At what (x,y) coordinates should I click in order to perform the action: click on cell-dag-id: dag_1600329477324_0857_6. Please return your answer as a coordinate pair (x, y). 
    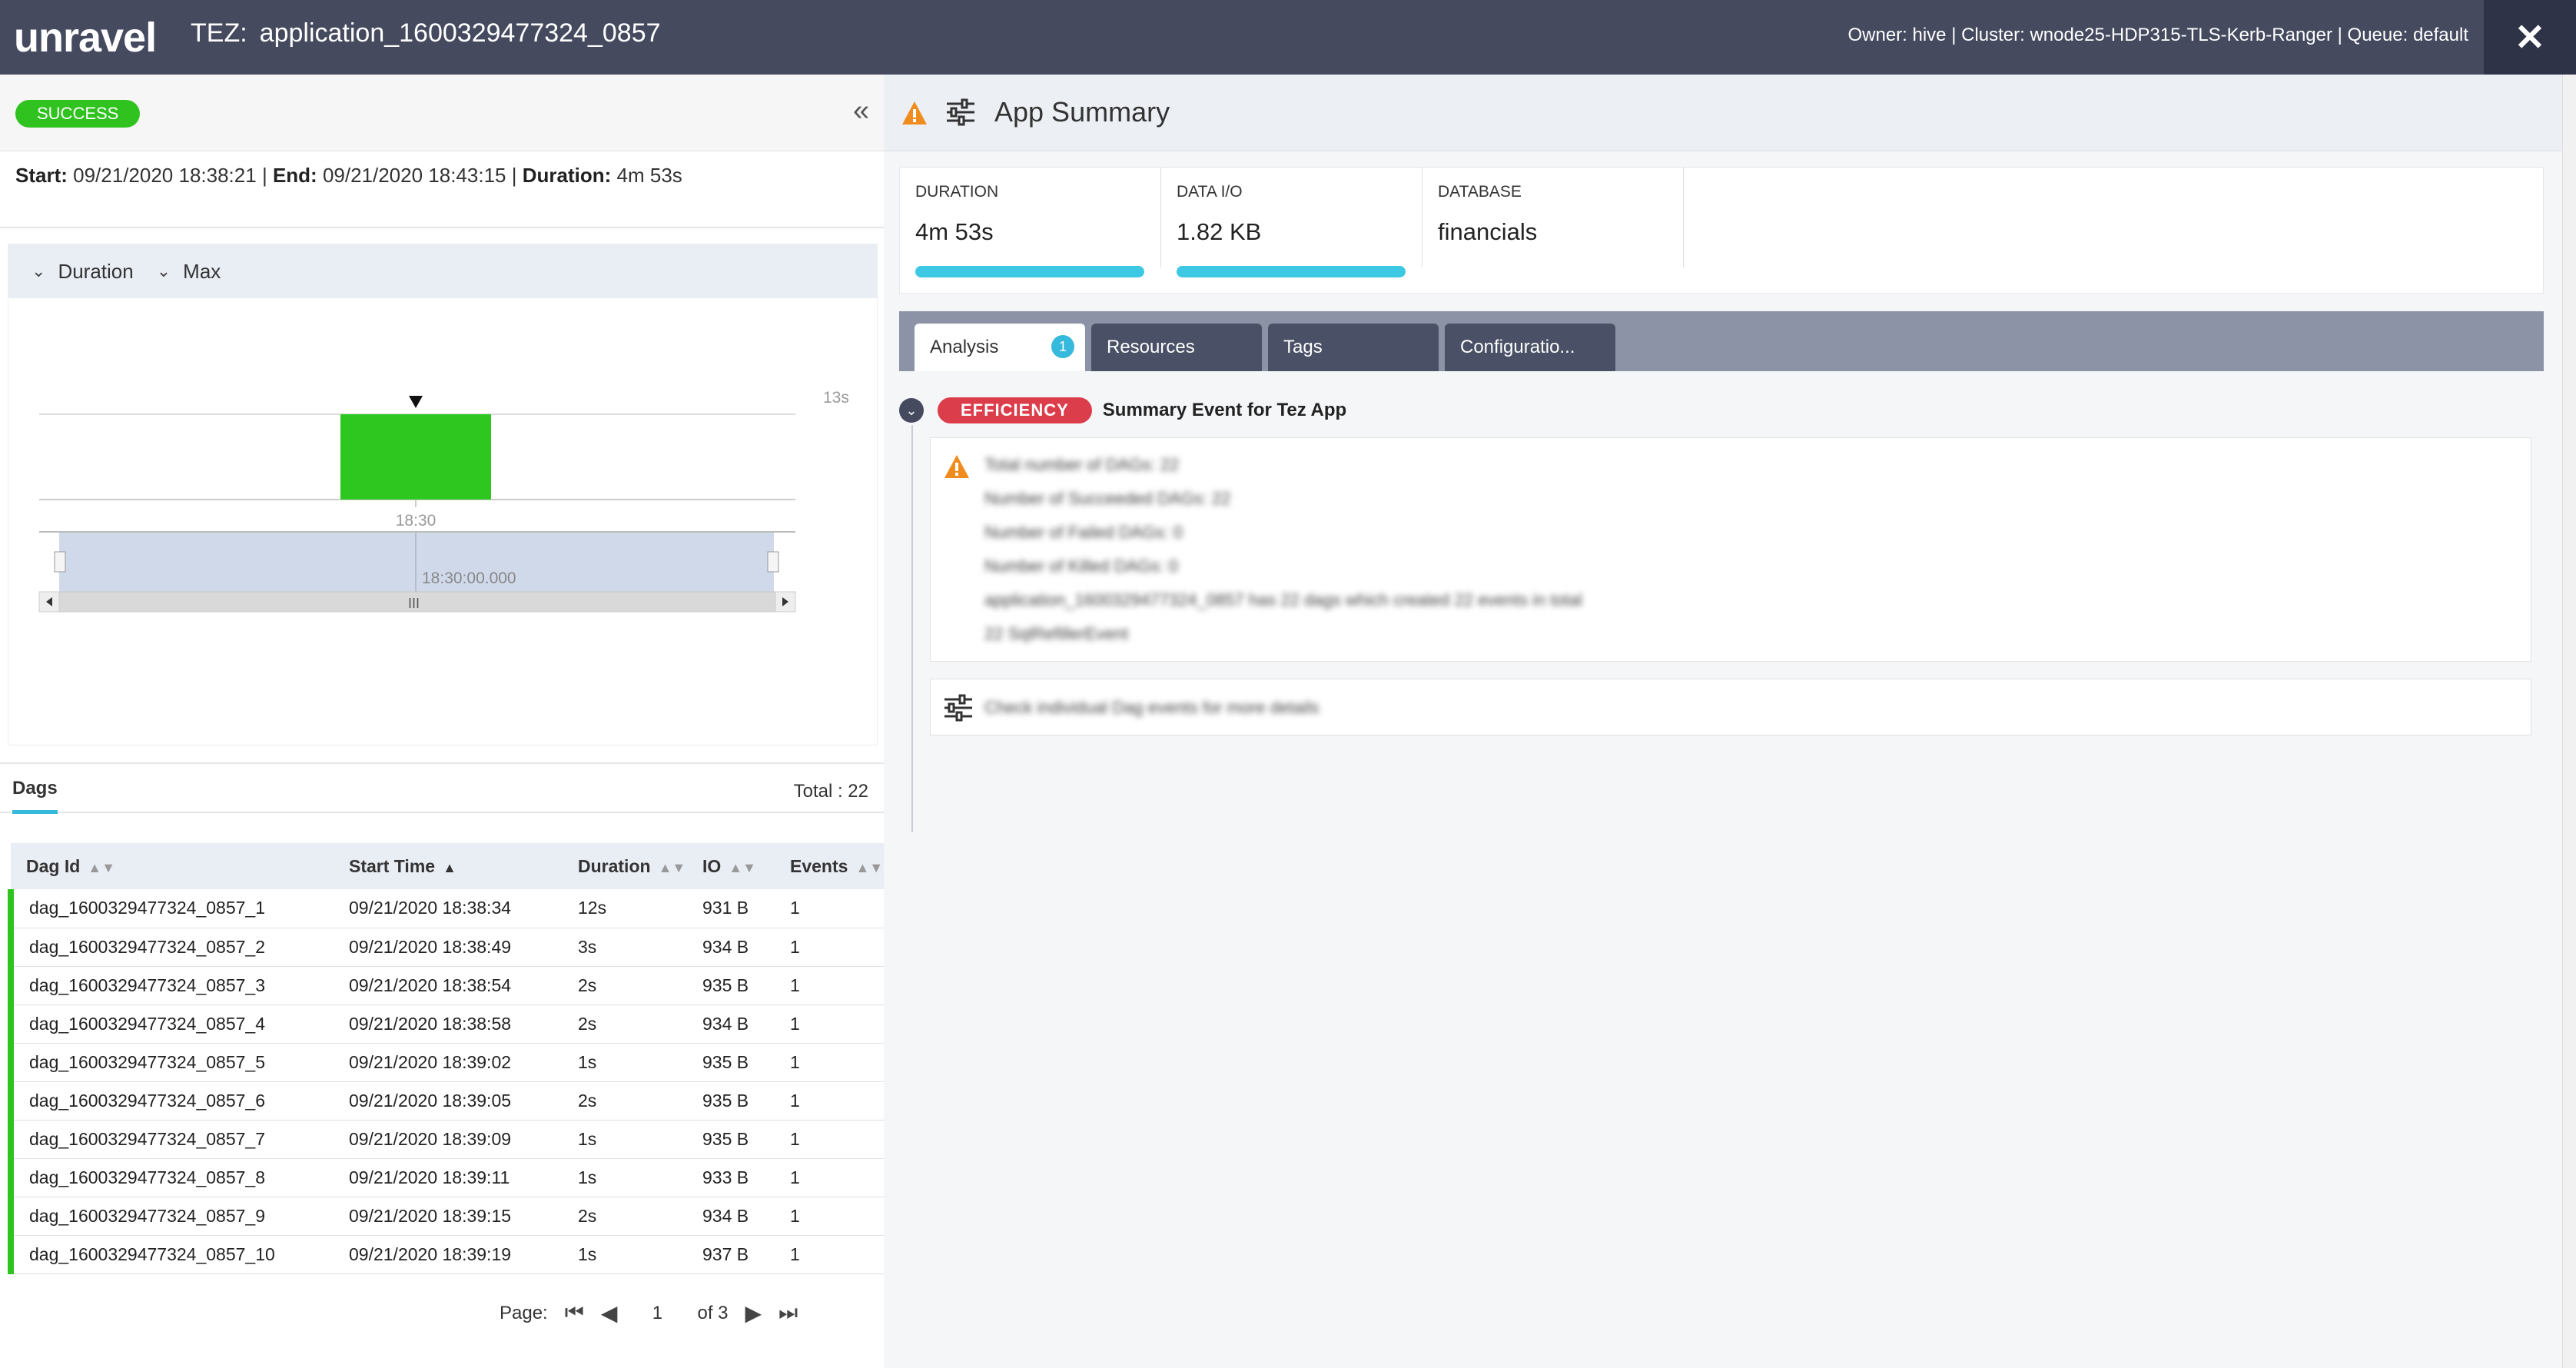
    Looking at the image, I should click on (171, 1100).